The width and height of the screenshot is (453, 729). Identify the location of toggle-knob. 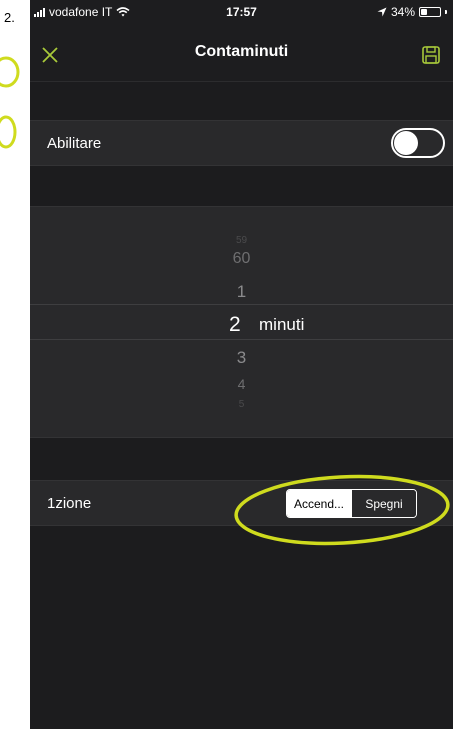
(406, 143).